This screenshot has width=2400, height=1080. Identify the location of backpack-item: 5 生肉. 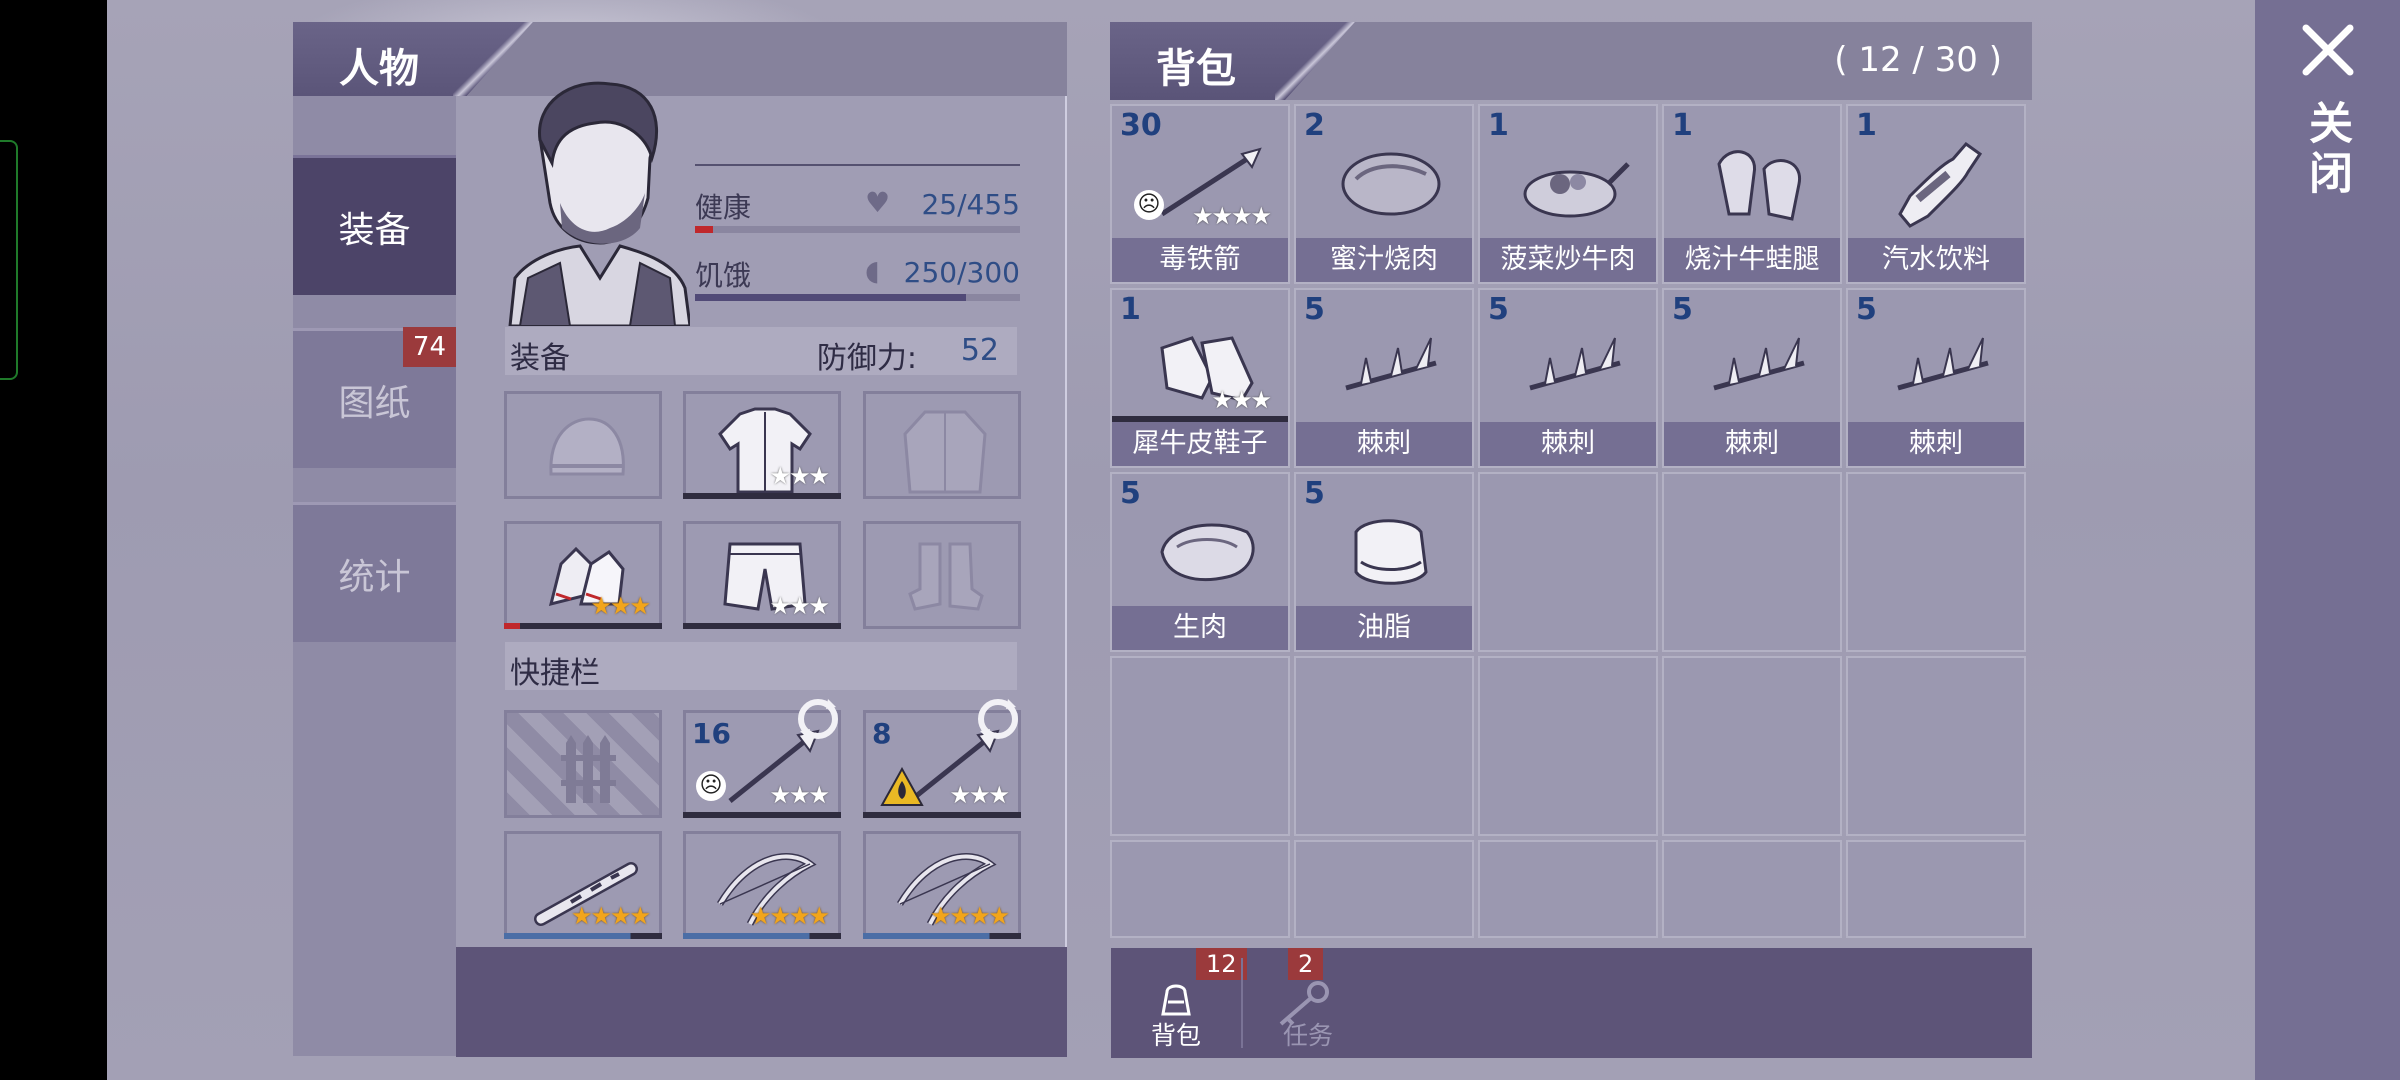
(1200, 562).